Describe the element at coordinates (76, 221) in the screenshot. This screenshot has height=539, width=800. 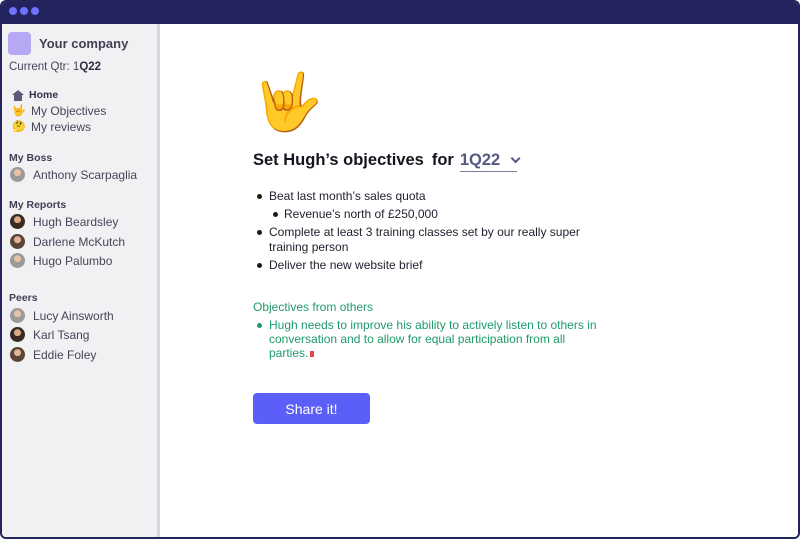
I see `person-name: Hugh Beardsley` at that location.